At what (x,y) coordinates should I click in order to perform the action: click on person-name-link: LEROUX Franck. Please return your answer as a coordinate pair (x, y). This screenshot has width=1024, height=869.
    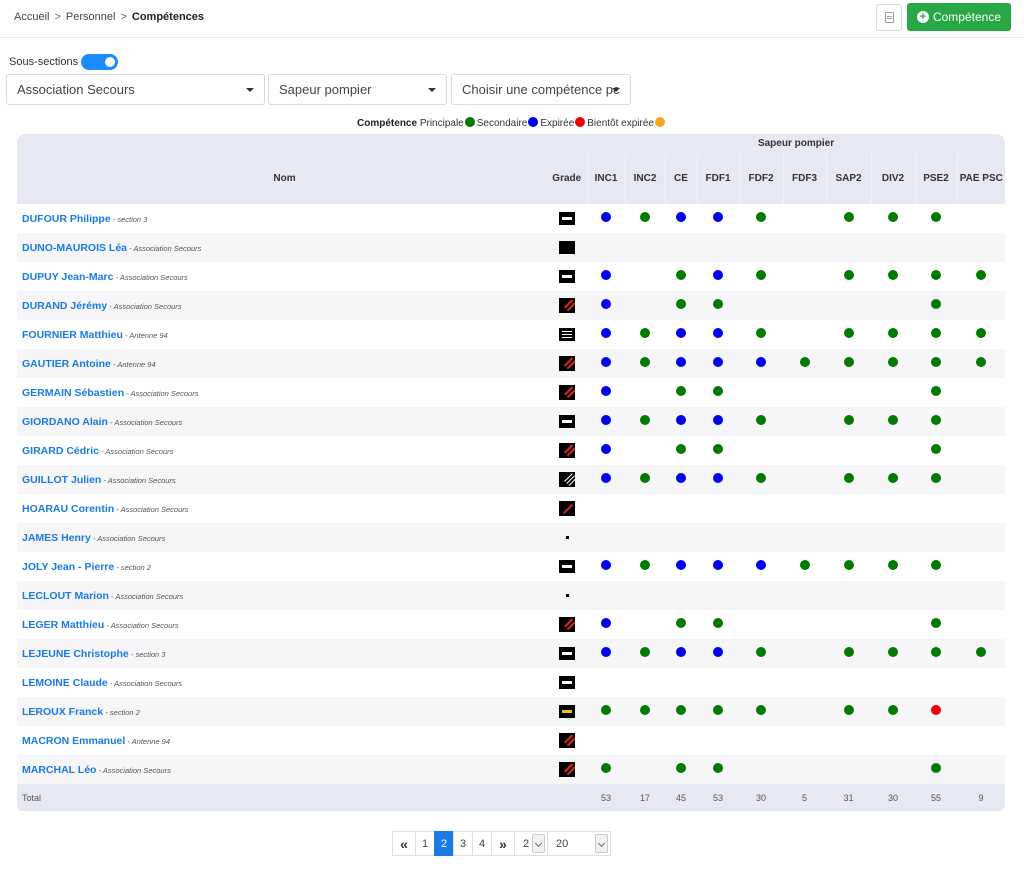
    Looking at the image, I should click on (62, 712).